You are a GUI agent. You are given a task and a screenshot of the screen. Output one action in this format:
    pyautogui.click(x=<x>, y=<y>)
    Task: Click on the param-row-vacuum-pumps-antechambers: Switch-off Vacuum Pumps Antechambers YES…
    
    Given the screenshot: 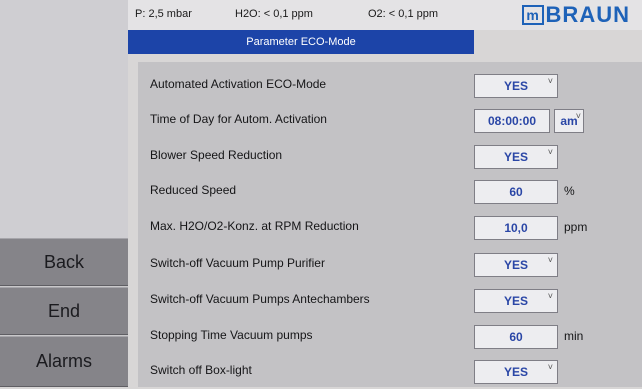 What is the action you would take?
    pyautogui.click(x=390, y=300)
    